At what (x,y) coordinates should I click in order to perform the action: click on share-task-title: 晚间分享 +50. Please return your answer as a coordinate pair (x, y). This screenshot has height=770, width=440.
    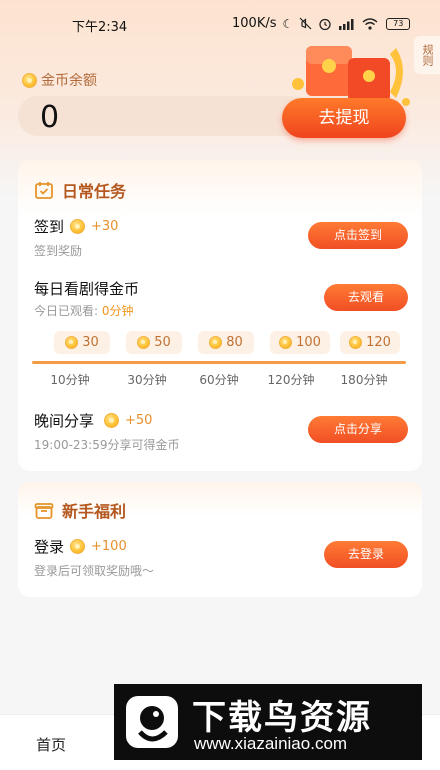
    Looking at the image, I should click on (93, 420).